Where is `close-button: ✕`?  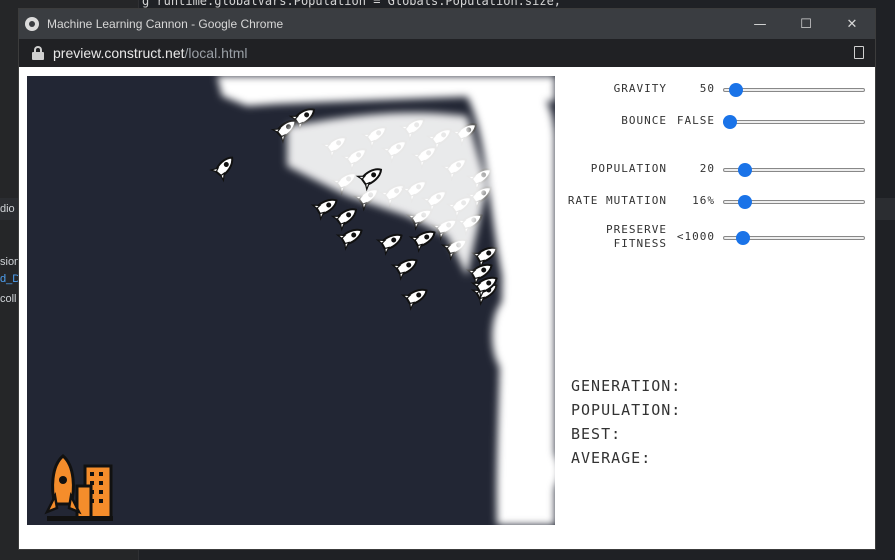 close-button: ✕ is located at coordinates (852, 24).